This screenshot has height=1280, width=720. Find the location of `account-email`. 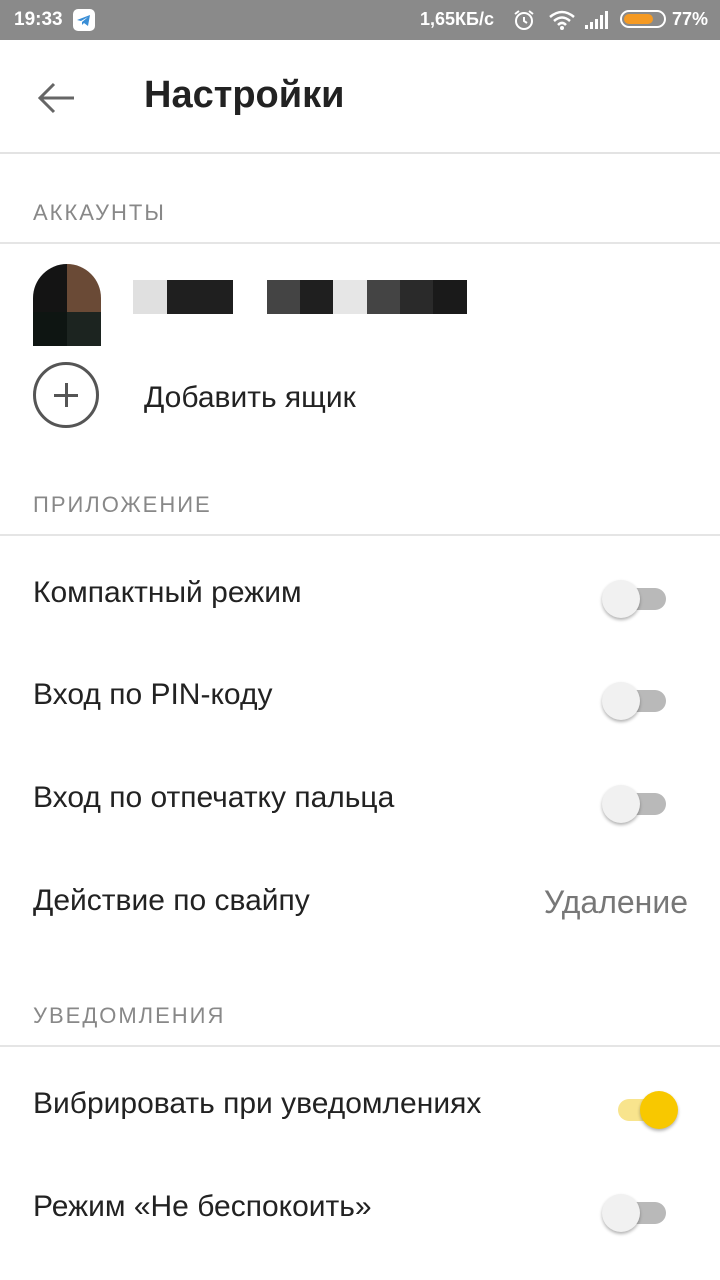

account-email is located at coordinates (367, 297).